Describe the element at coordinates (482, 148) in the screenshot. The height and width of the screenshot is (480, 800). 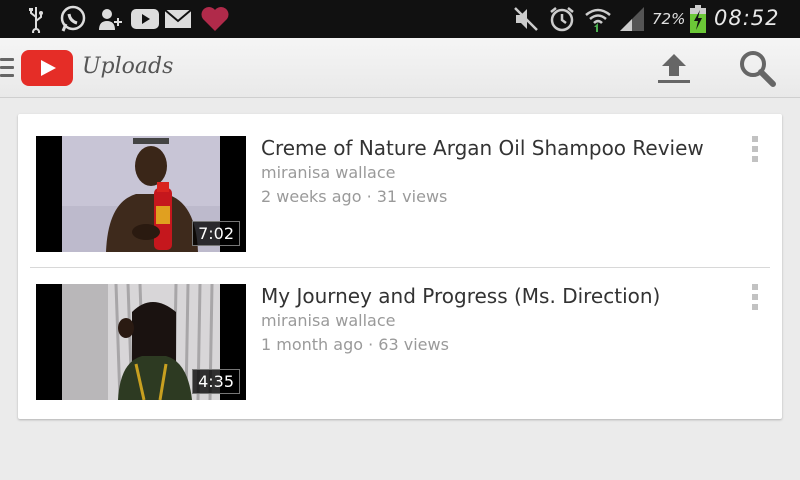
I see `video-title: Creme of Nature Argan Oil Shampoo Review` at that location.